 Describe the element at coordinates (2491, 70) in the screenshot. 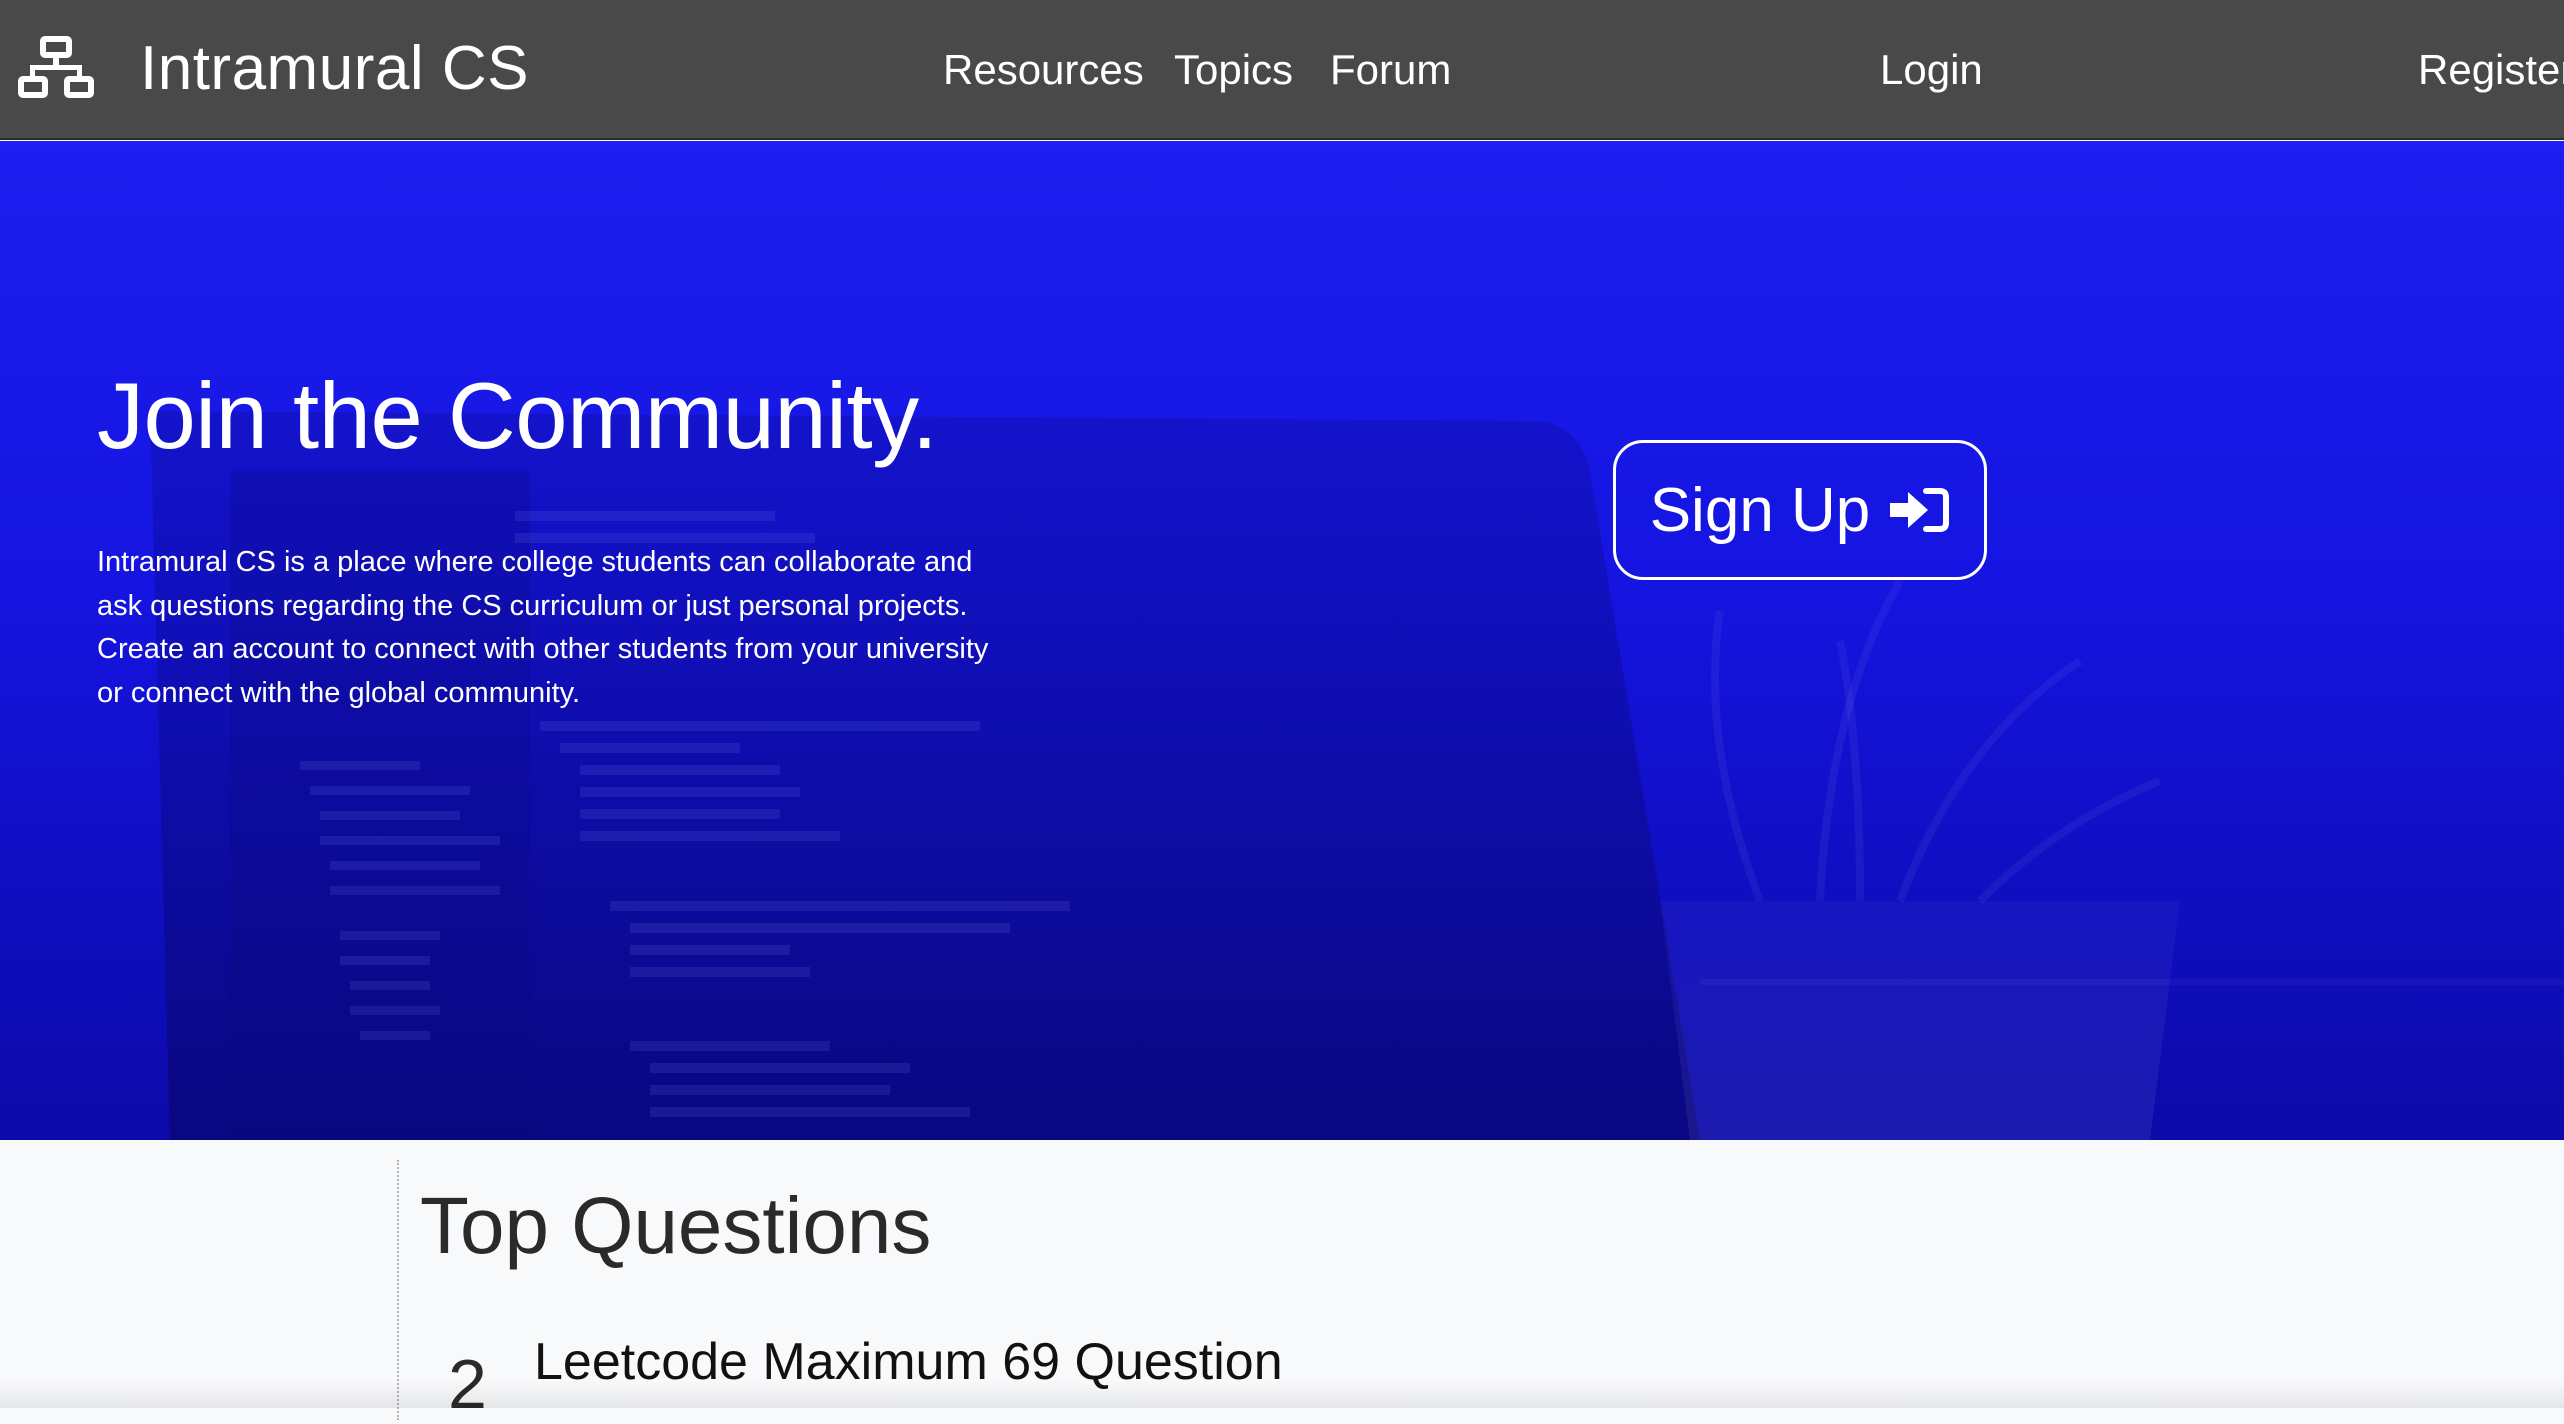

I see `nav-link-register: Register` at that location.